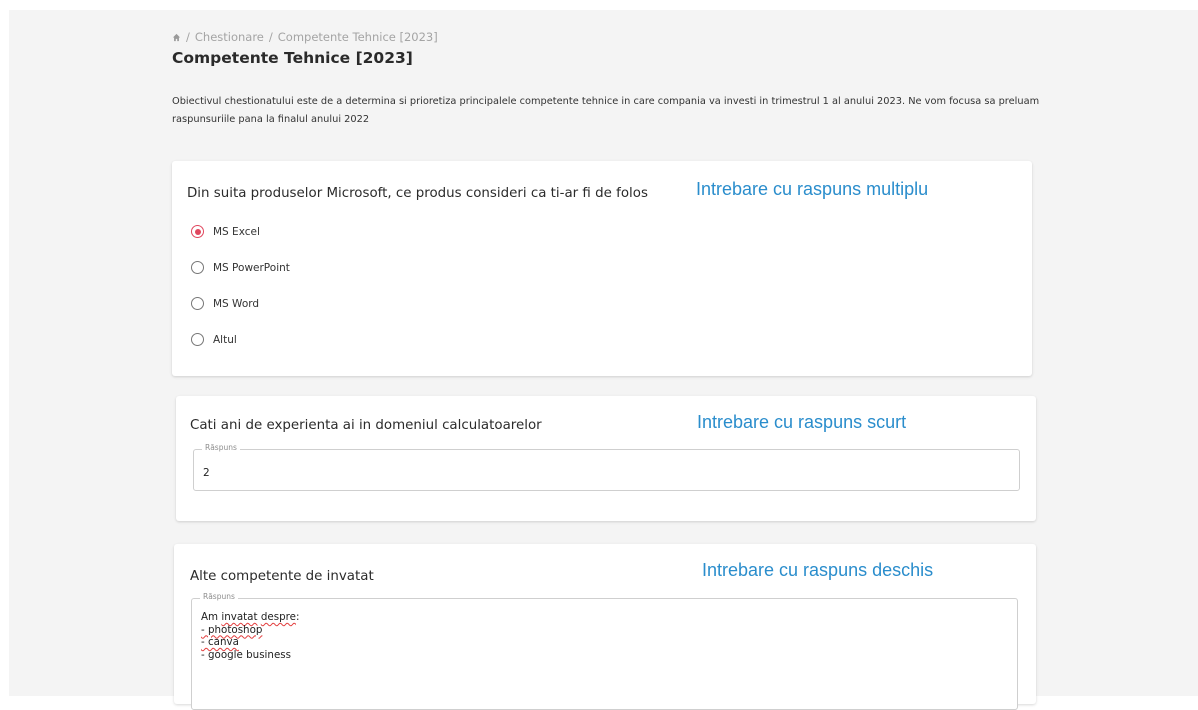 This screenshot has height=710, width=1198. What do you see at coordinates (251, 267) in the screenshot?
I see `option-label: MS PowerPoint` at bounding box center [251, 267].